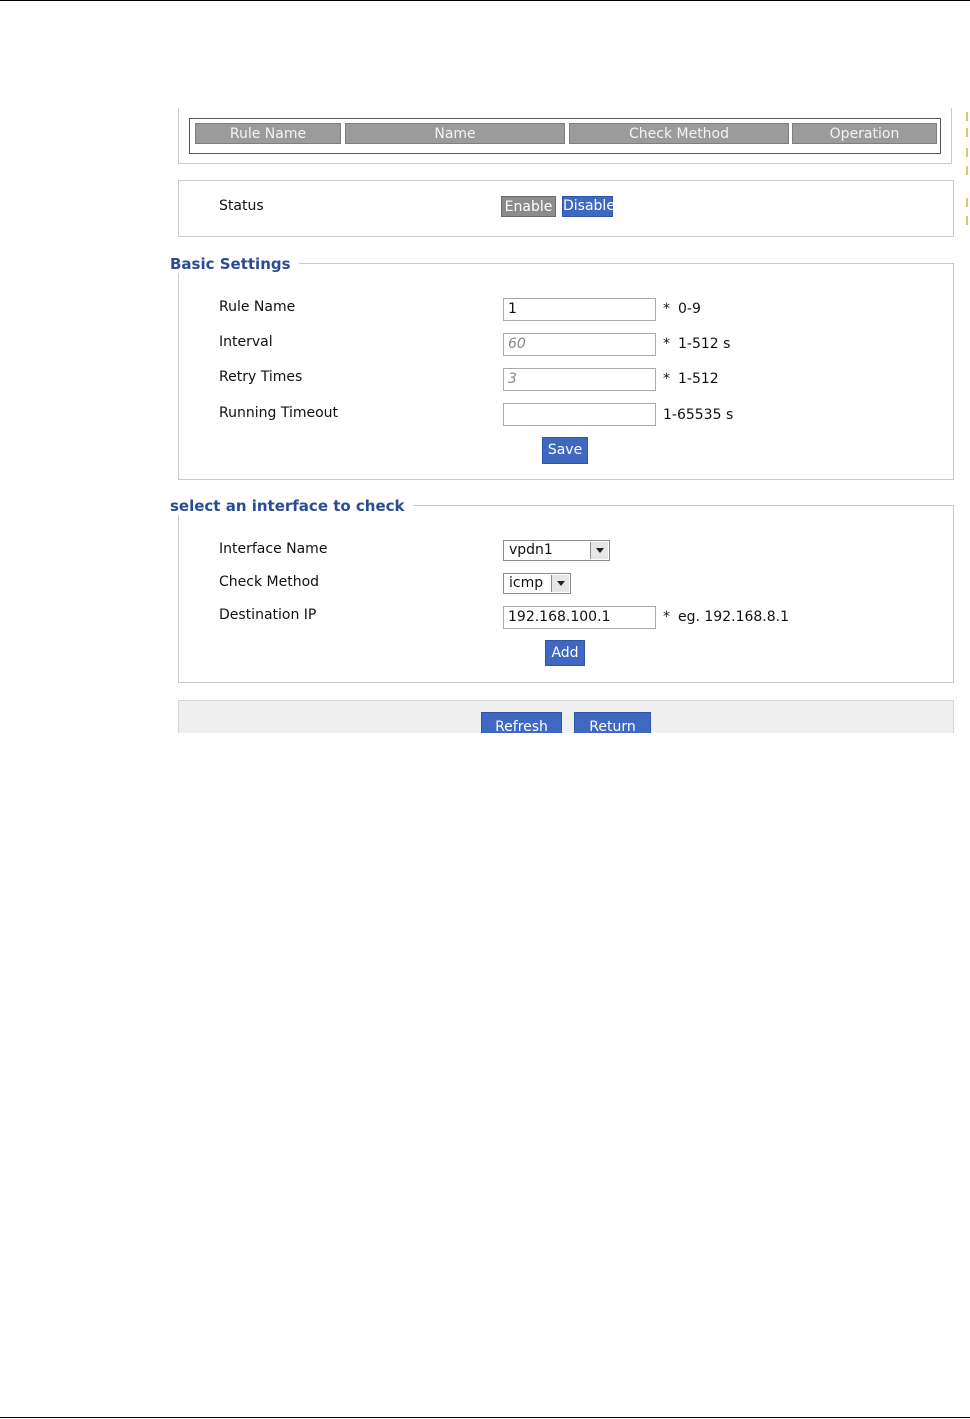 The width and height of the screenshot is (970, 1419). I want to click on enable-button: Enable, so click(528, 206).